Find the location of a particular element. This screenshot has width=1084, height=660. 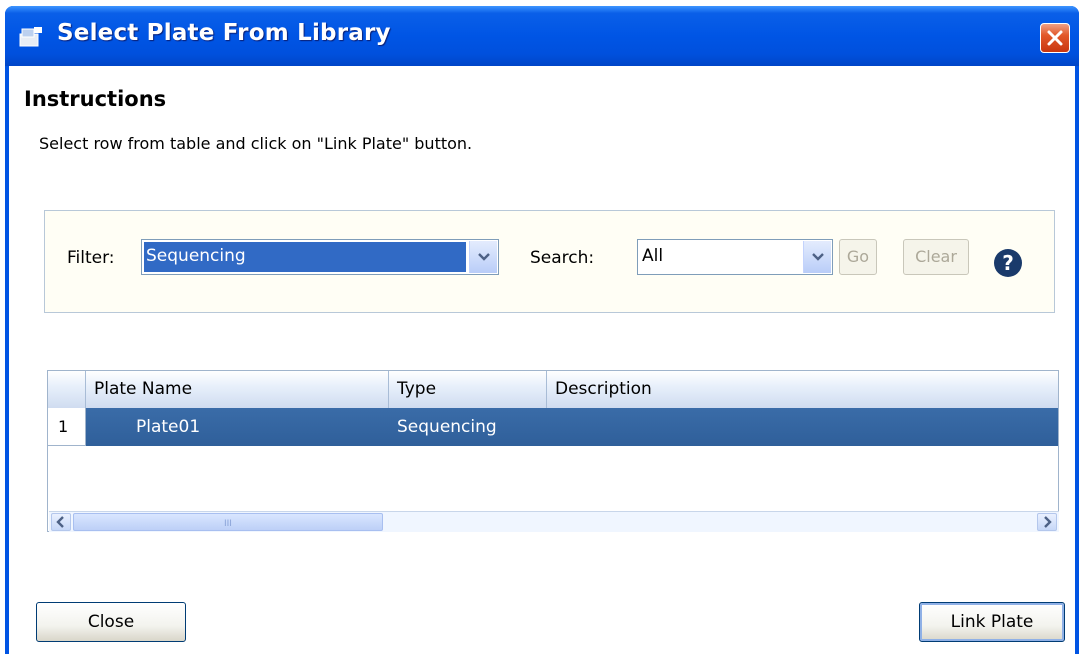

close-window-button is located at coordinates (1055, 38).